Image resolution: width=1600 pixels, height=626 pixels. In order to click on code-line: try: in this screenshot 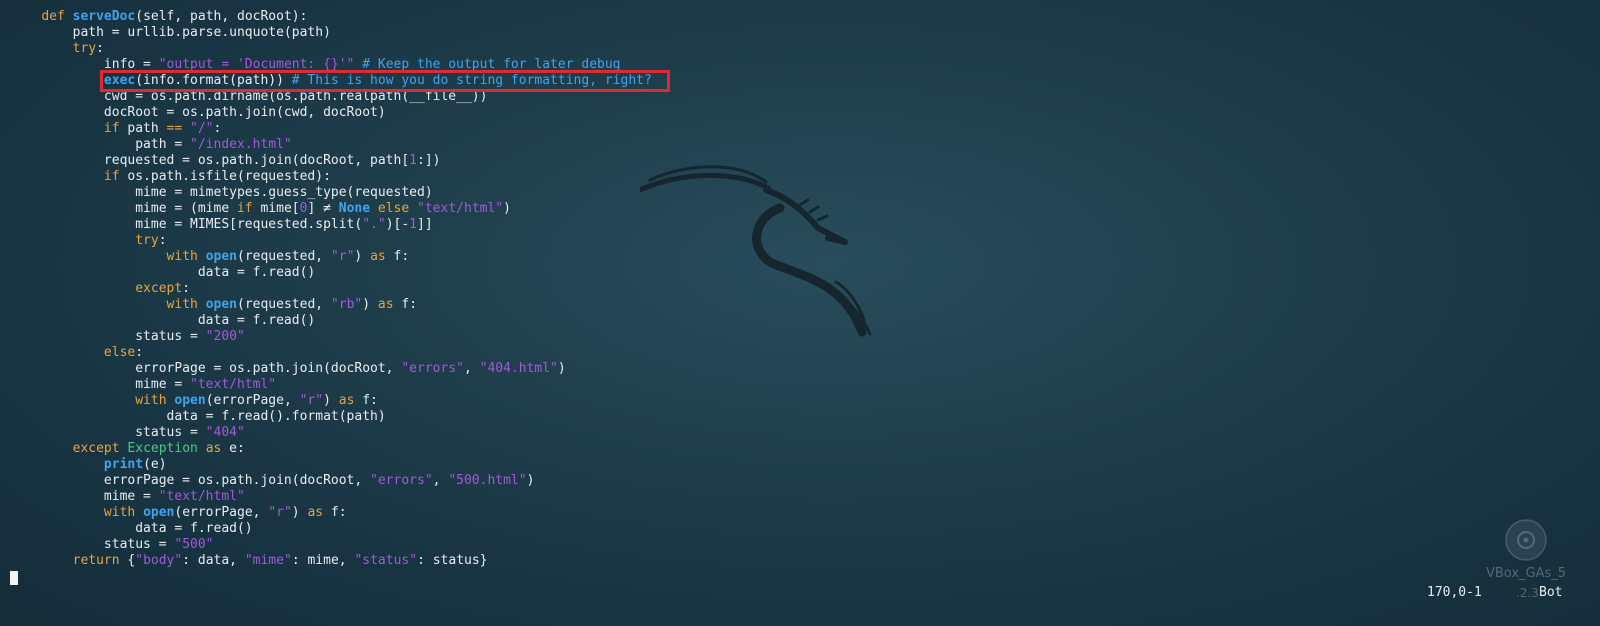, I will do `click(680, 49)`.